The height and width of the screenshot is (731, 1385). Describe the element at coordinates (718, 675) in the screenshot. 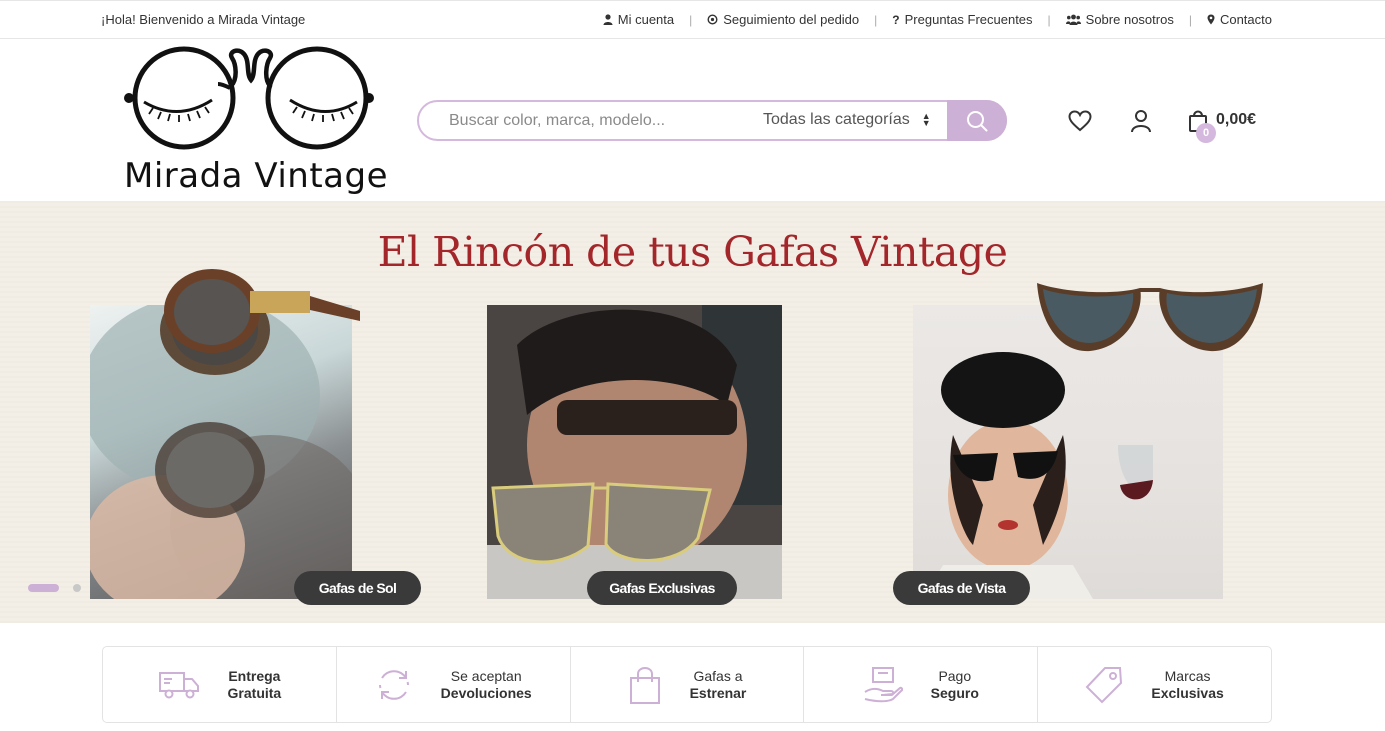

I see `feature-line1: Gafas a` at that location.